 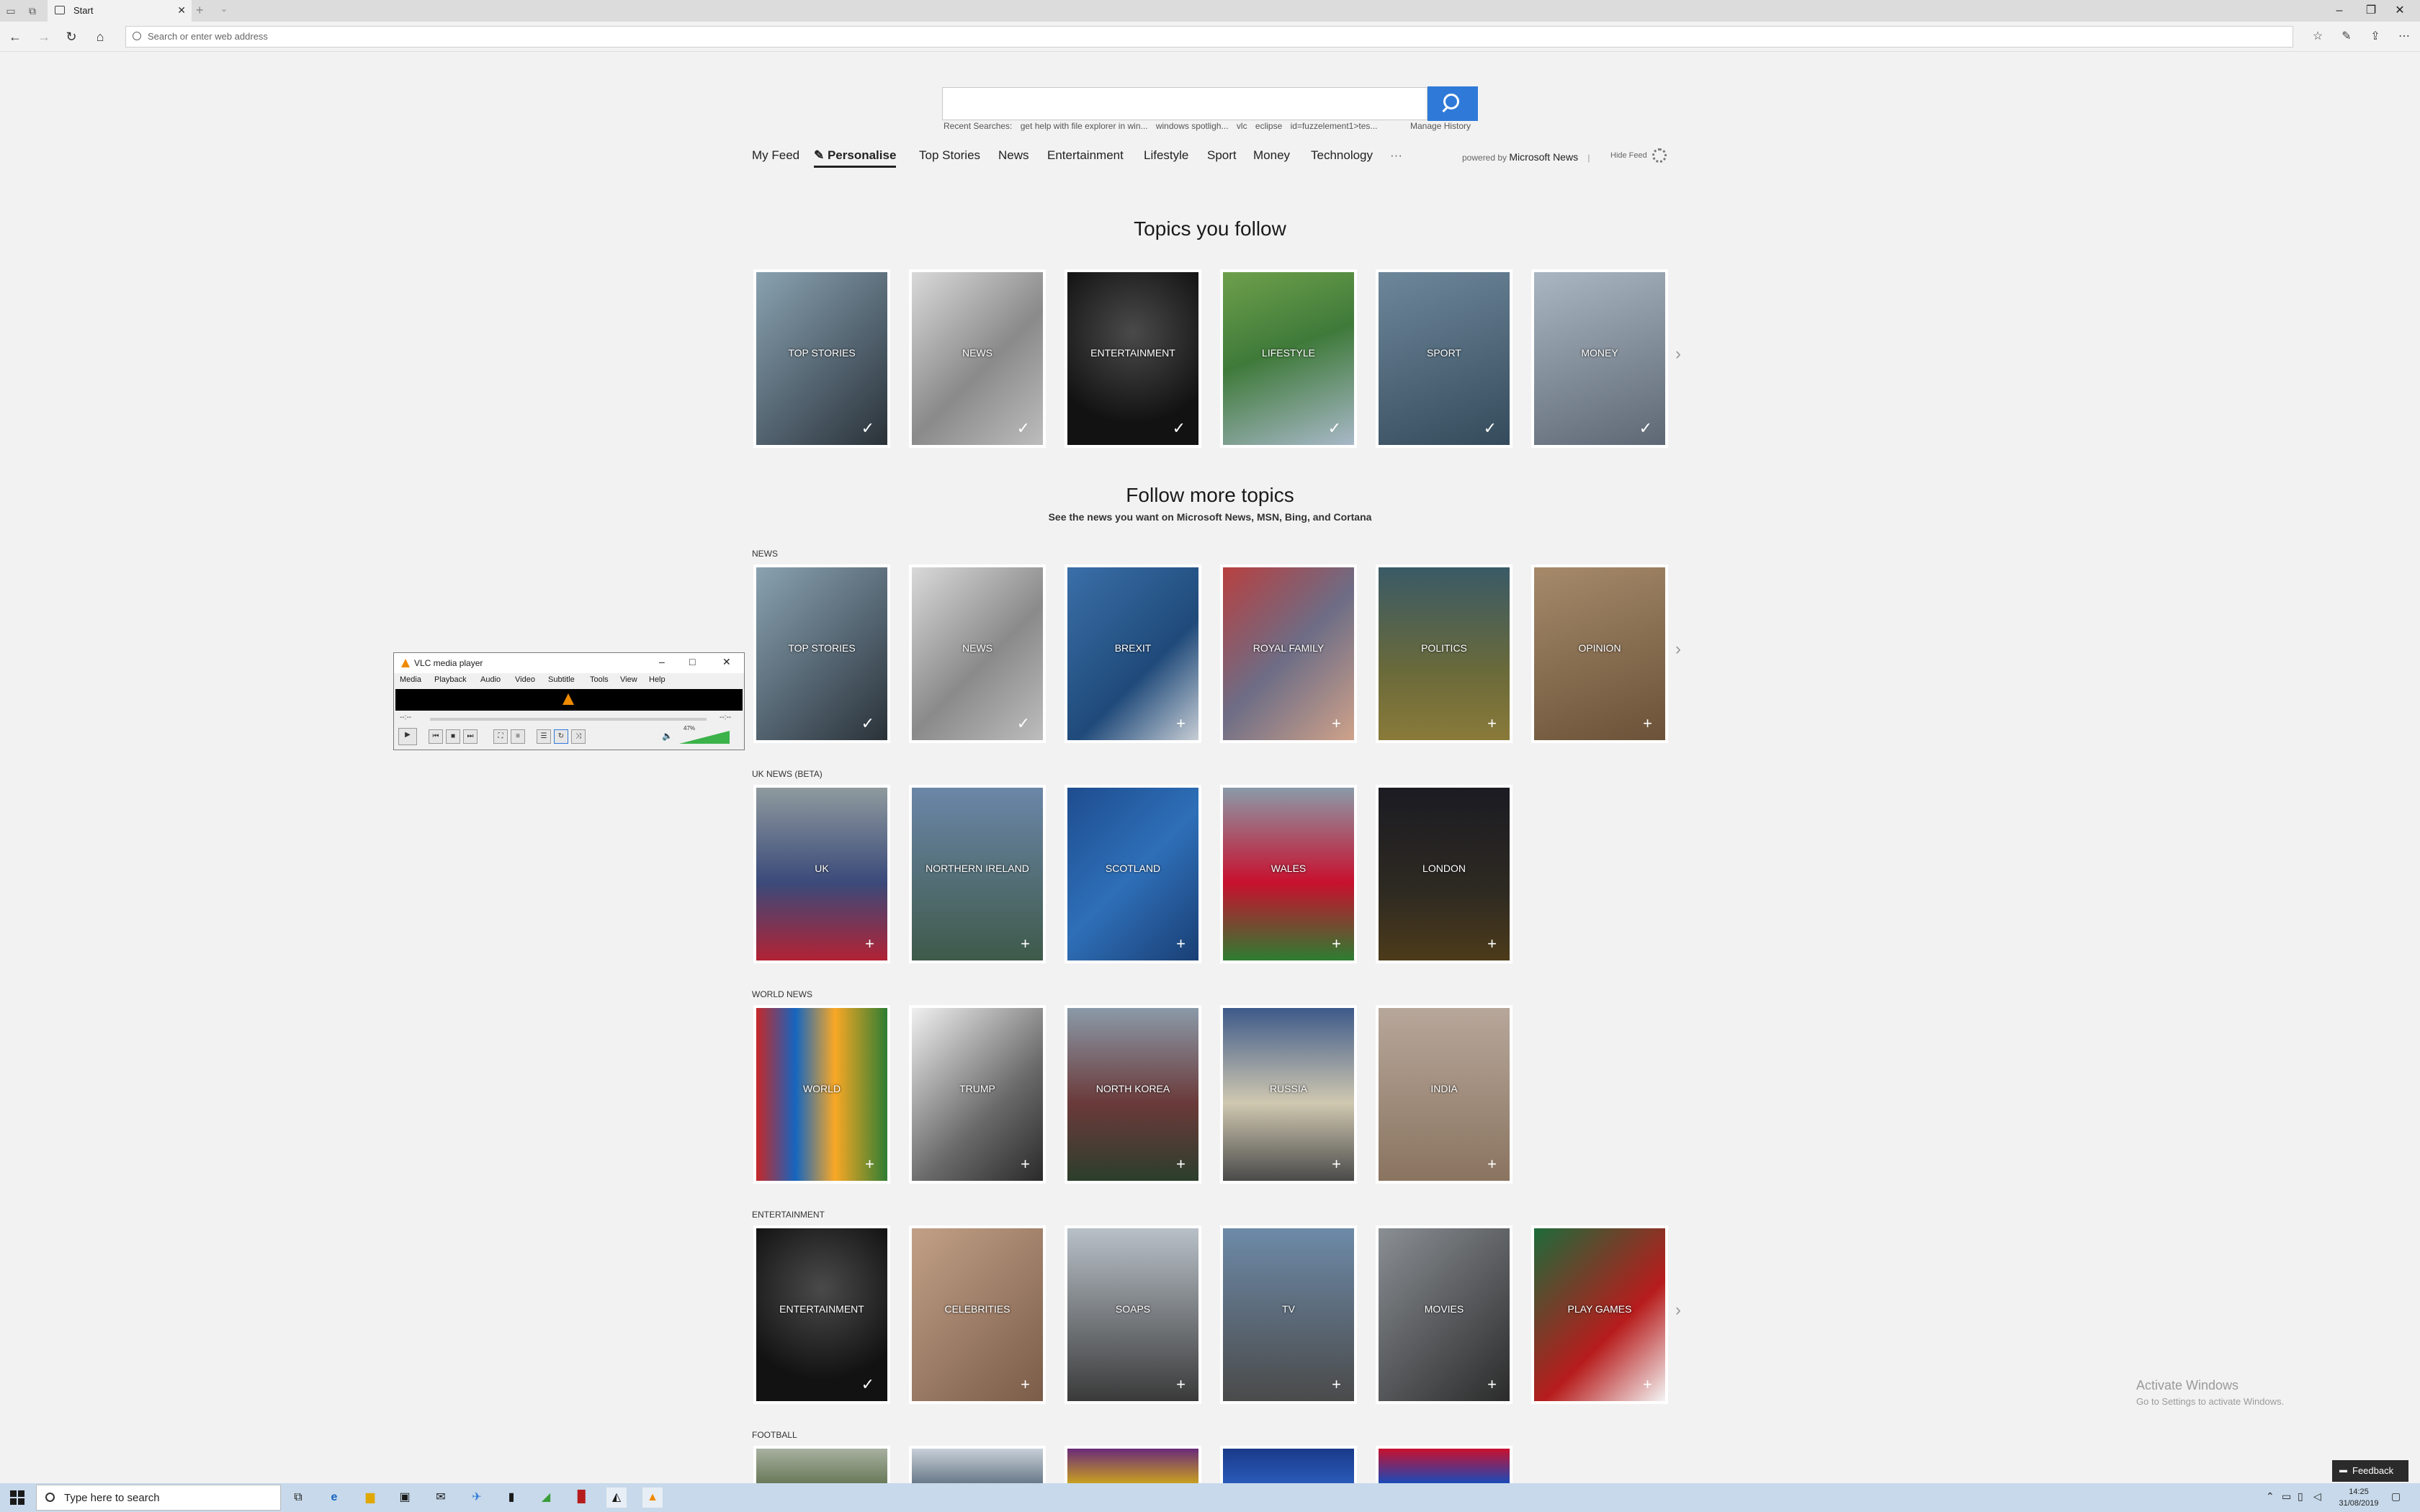 What do you see at coordinates (657, 679) in the screenshot?
I see `vlc-menu-help: Help` at bounding box center [657, 679].